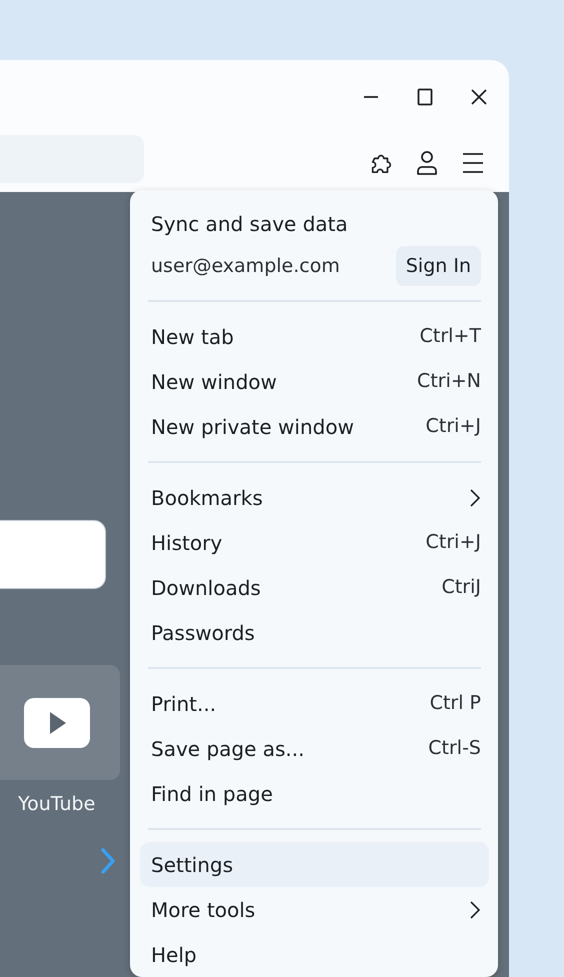 Image resolution: width=564 pixels, height=977 pixels. I want to click on menu-item: Help, so click(316, 954).